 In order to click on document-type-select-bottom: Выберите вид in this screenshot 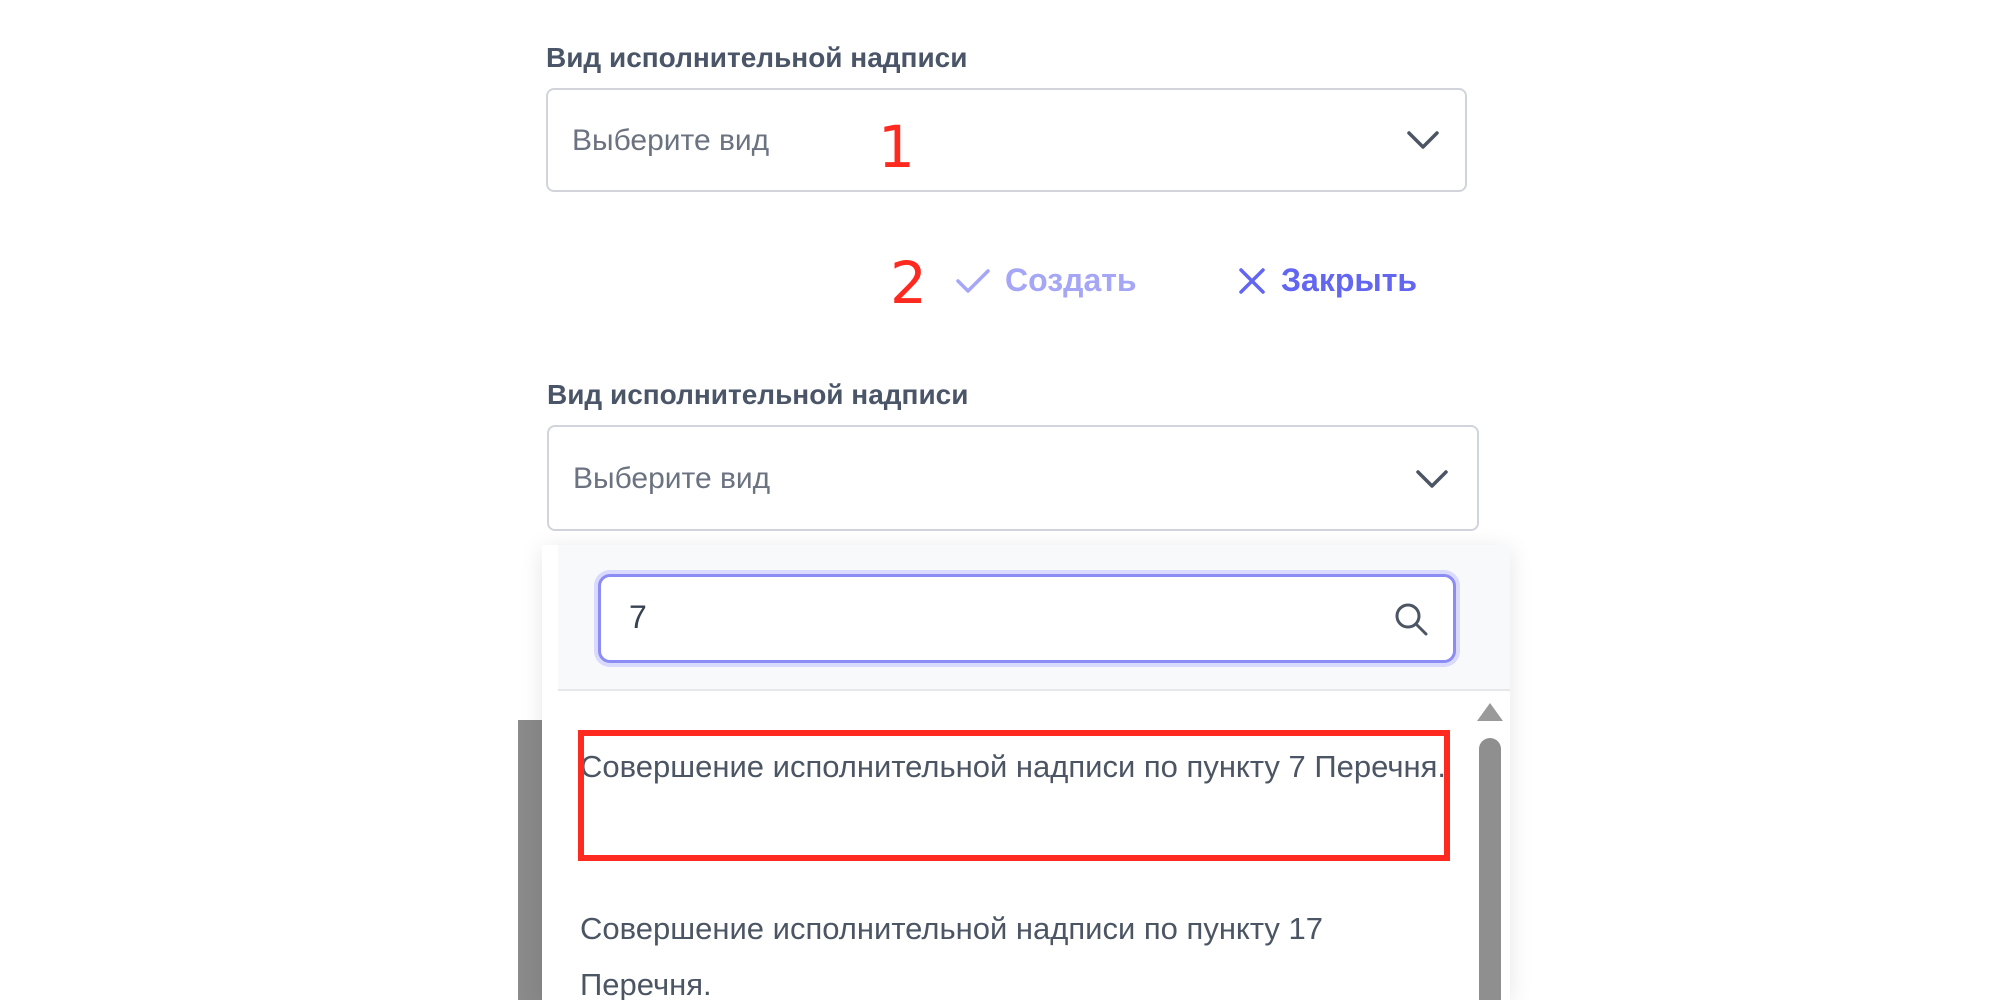, I will do `click(1013, 478)`.